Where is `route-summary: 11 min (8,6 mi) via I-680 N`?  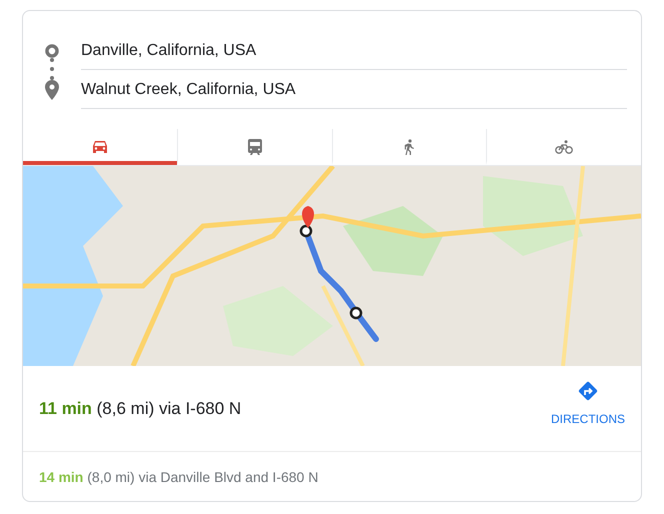 route-summary: 11 min (8,6 mi) via I-680 N is located at coordinates (140, 408).